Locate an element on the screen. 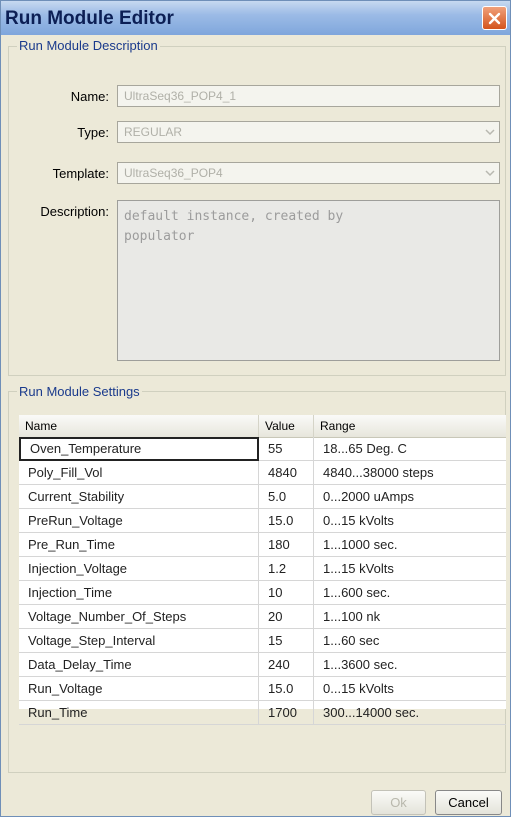  setting-value-cell: 240 is located at coordinates (286, 664).